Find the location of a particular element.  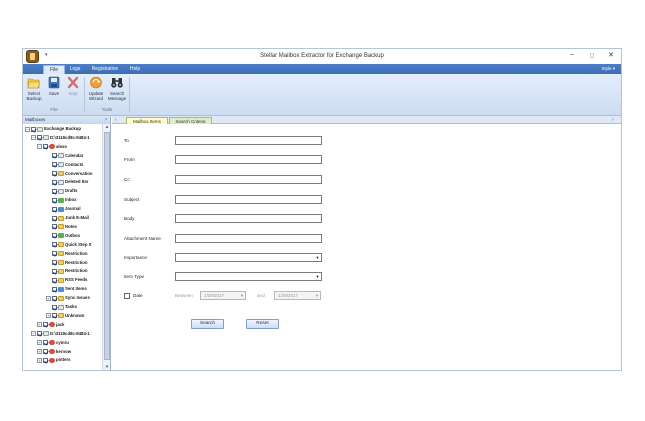

tree-node: Drafts is located at coordinates (61, 191).